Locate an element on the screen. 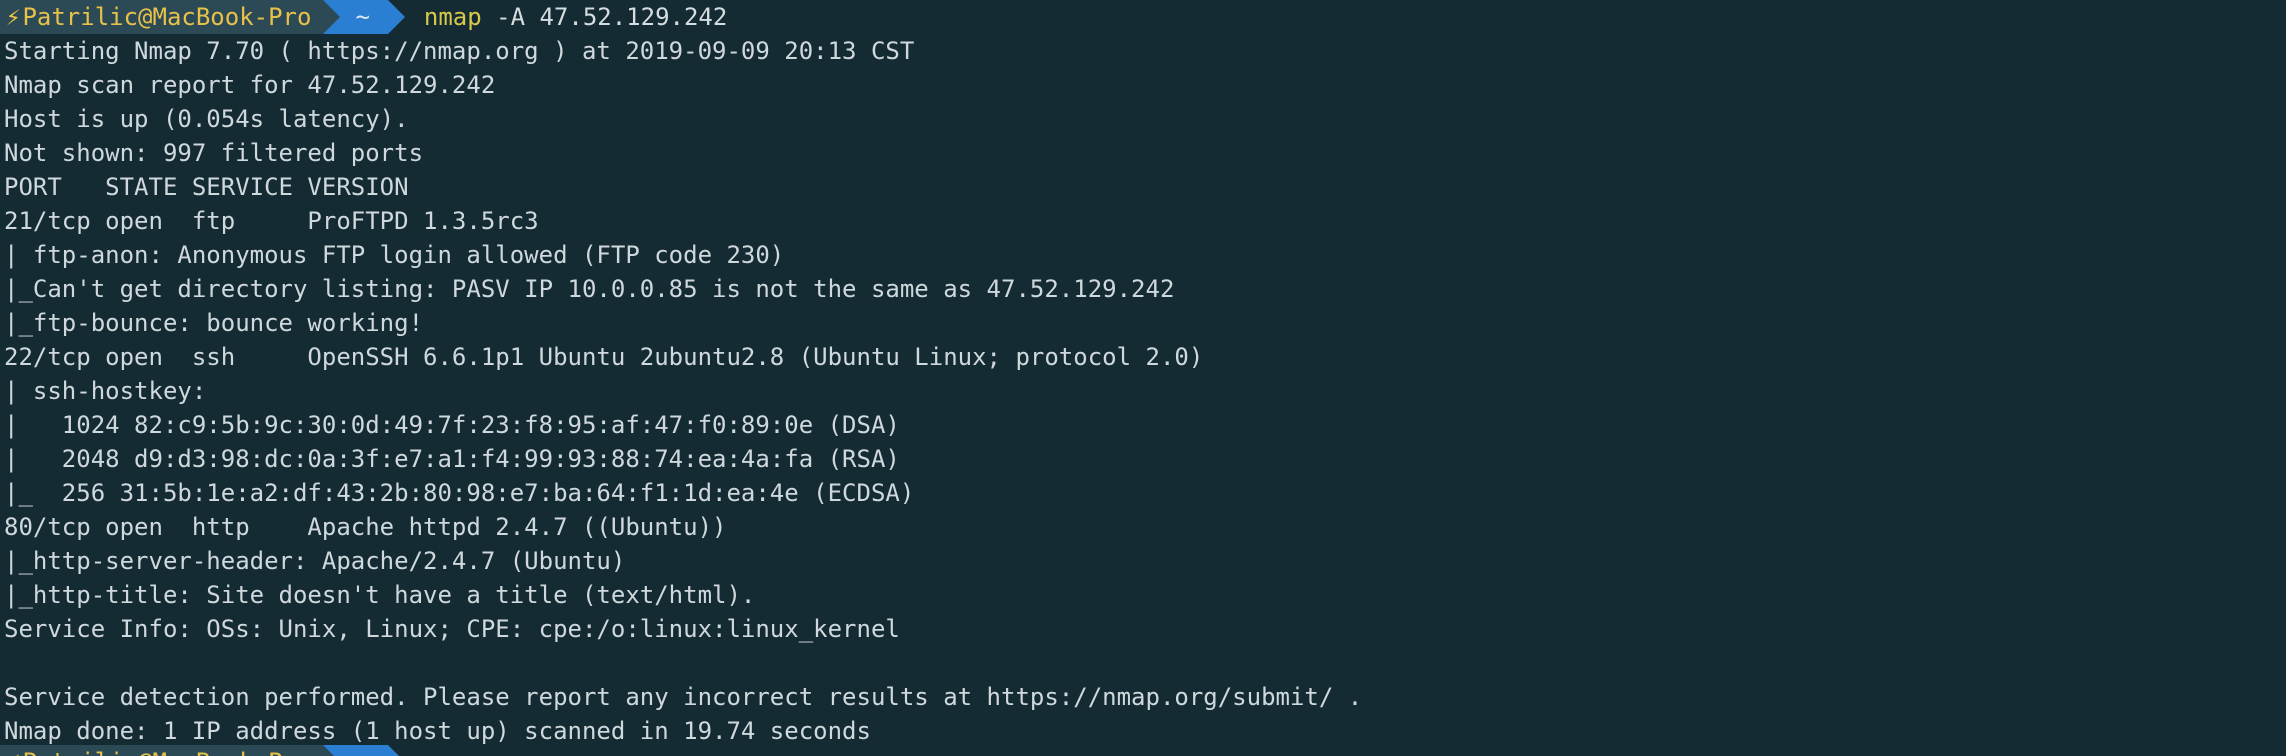  output-line-not-shown: Not shown: 997 filtered ports is located at coordinates (214, 153).